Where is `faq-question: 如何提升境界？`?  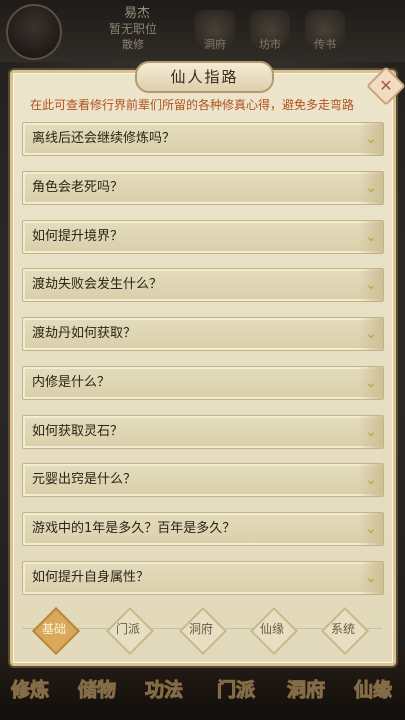
faq-question: 如何提升境界？ is located at coordinates (78, 236).